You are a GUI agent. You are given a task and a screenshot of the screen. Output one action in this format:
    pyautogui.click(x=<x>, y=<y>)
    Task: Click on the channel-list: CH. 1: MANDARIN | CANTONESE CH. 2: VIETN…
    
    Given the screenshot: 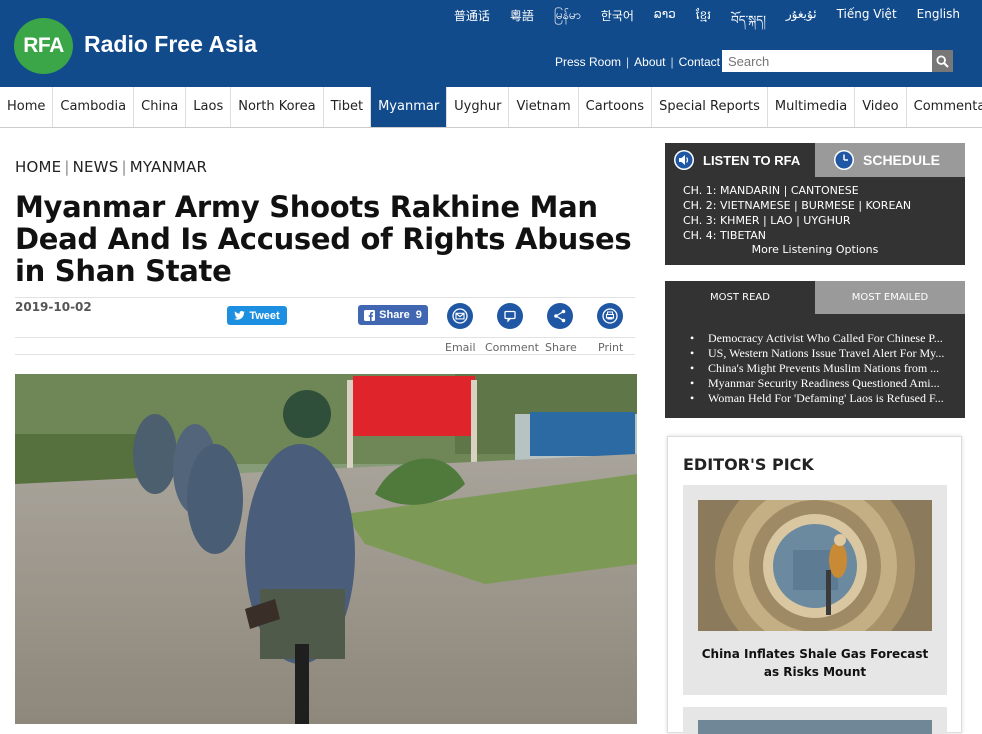 What is the action you would take?
    pyautogui.click(x=797, y=213)
    